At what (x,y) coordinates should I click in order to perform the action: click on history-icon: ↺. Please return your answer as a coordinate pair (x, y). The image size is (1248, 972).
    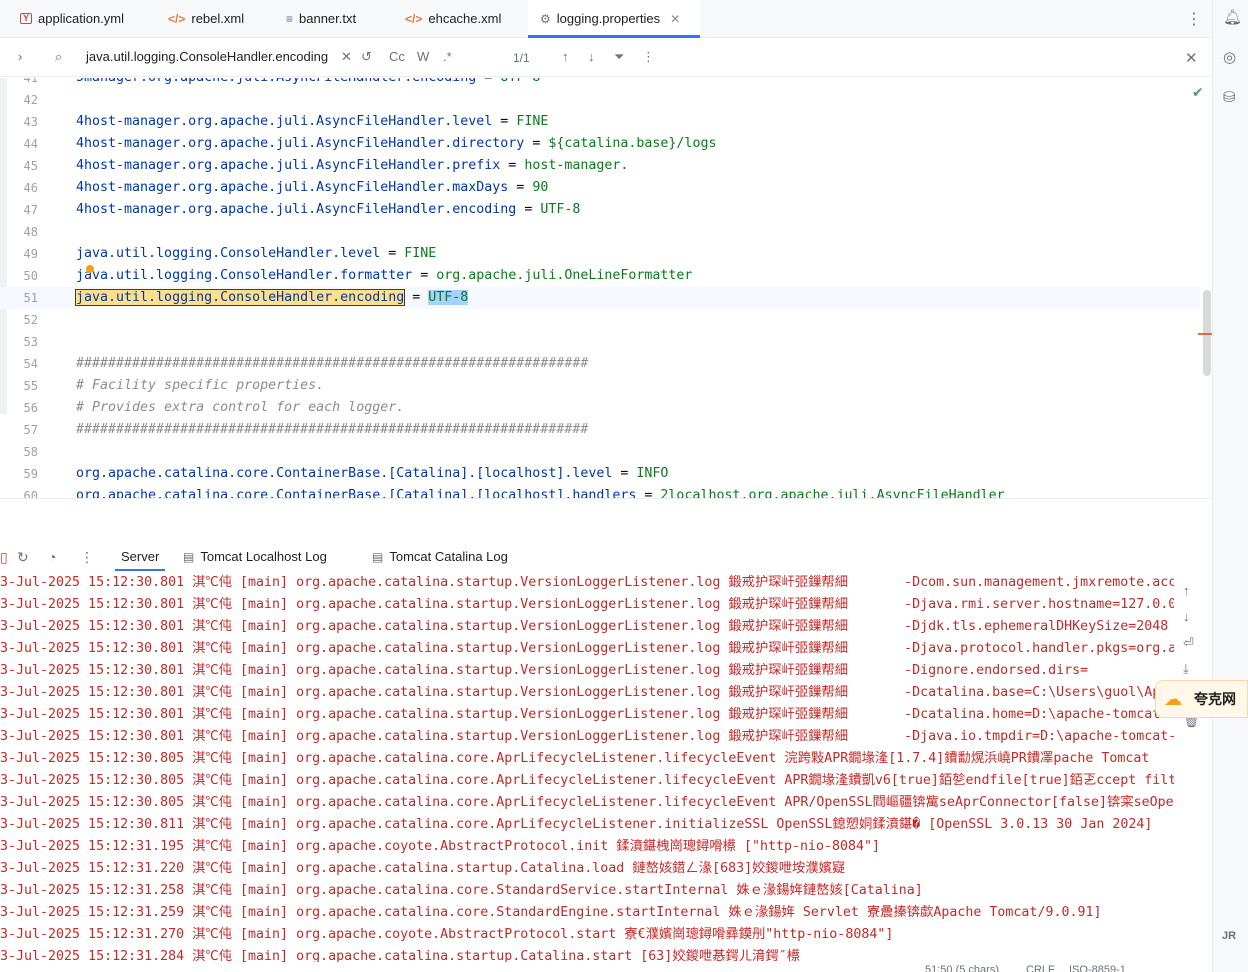
    Looking at the image, I should click on (366, 57).